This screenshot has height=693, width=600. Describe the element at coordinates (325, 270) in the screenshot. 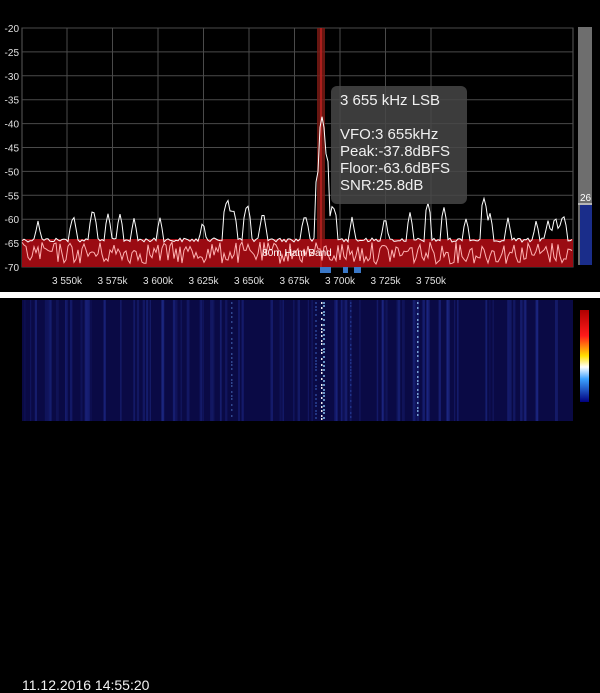

I see `passband-marker-left` at that location.